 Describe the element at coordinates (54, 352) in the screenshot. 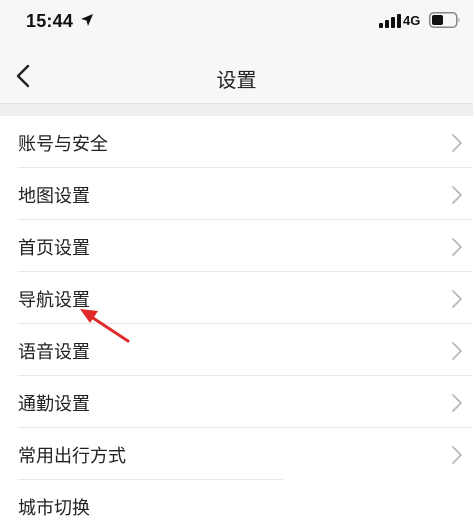

I see `item-label: 语音设置` at that location.